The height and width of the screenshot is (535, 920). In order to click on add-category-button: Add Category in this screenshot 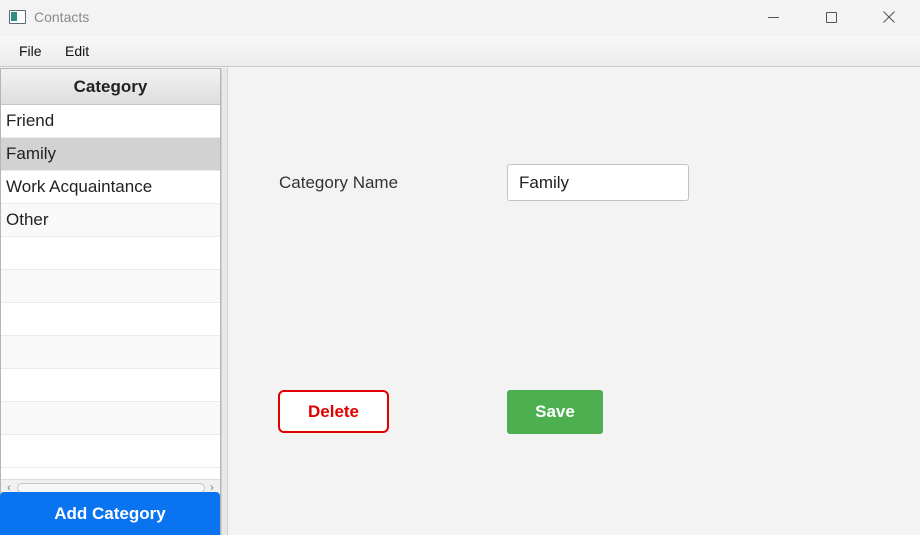, I will do `click(110, 513)`.